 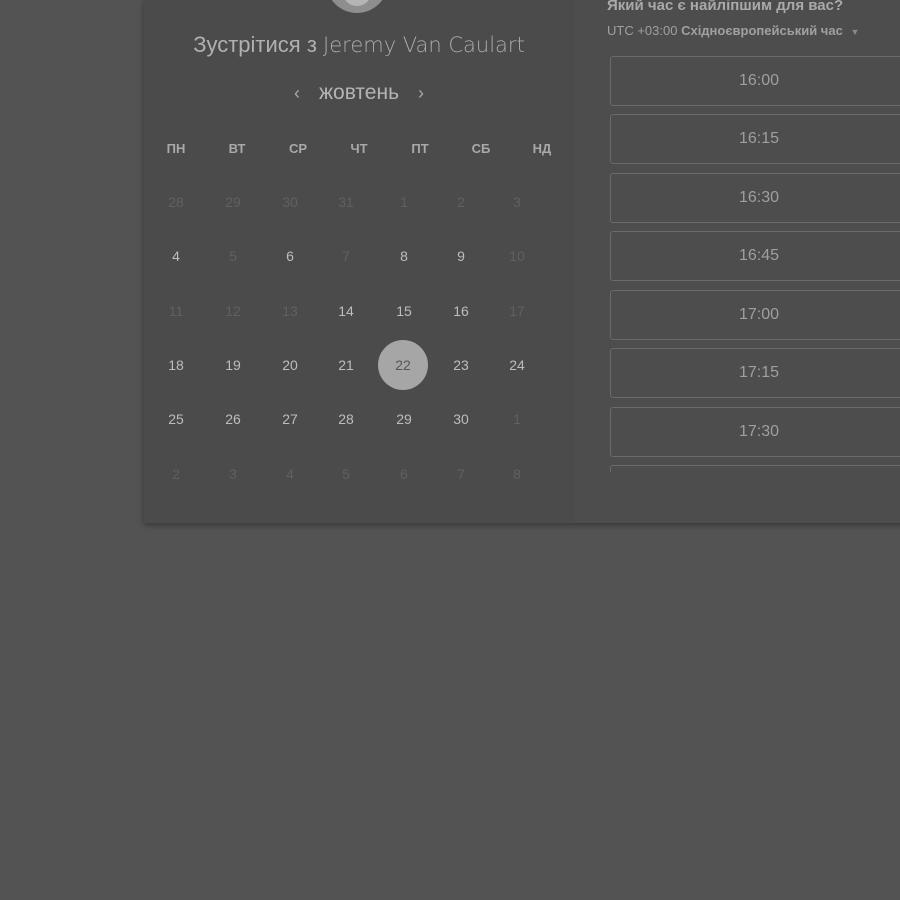 What do you see at coordinates (755, 256) in the screenshot?
I see `time-slot-button: 16:45` at bounding box center [755, 256].